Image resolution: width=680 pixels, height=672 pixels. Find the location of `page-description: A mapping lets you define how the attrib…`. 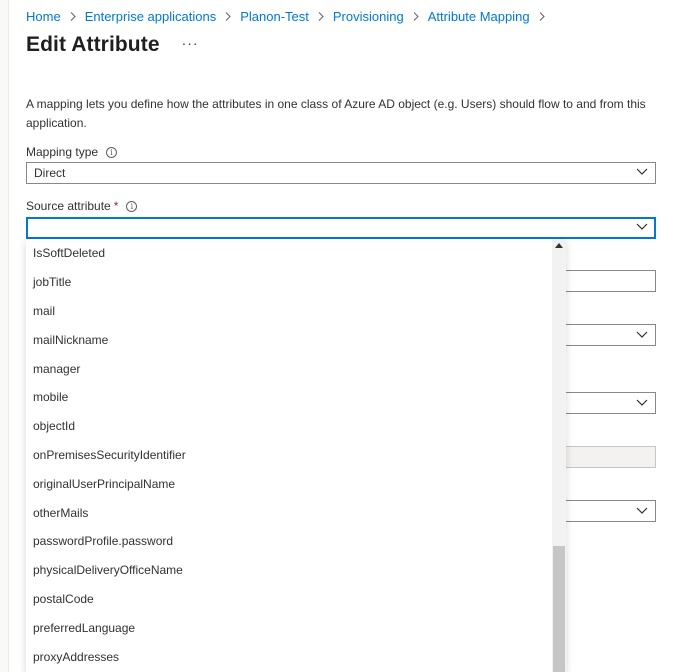

page-description: A mapping lets you define how the attrib… is located at coordinates (336, 113).